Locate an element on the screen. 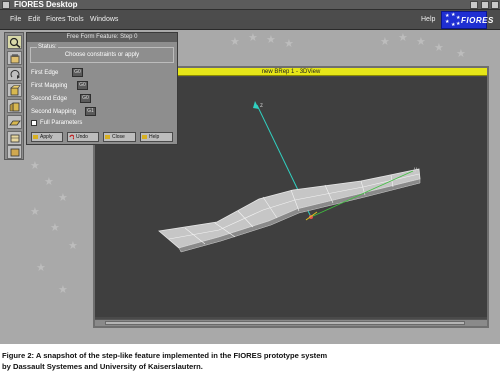 This screenshot has height=380, width=500. status-group: Status: Choose constraints or apply is located at coordinates (102, 53).